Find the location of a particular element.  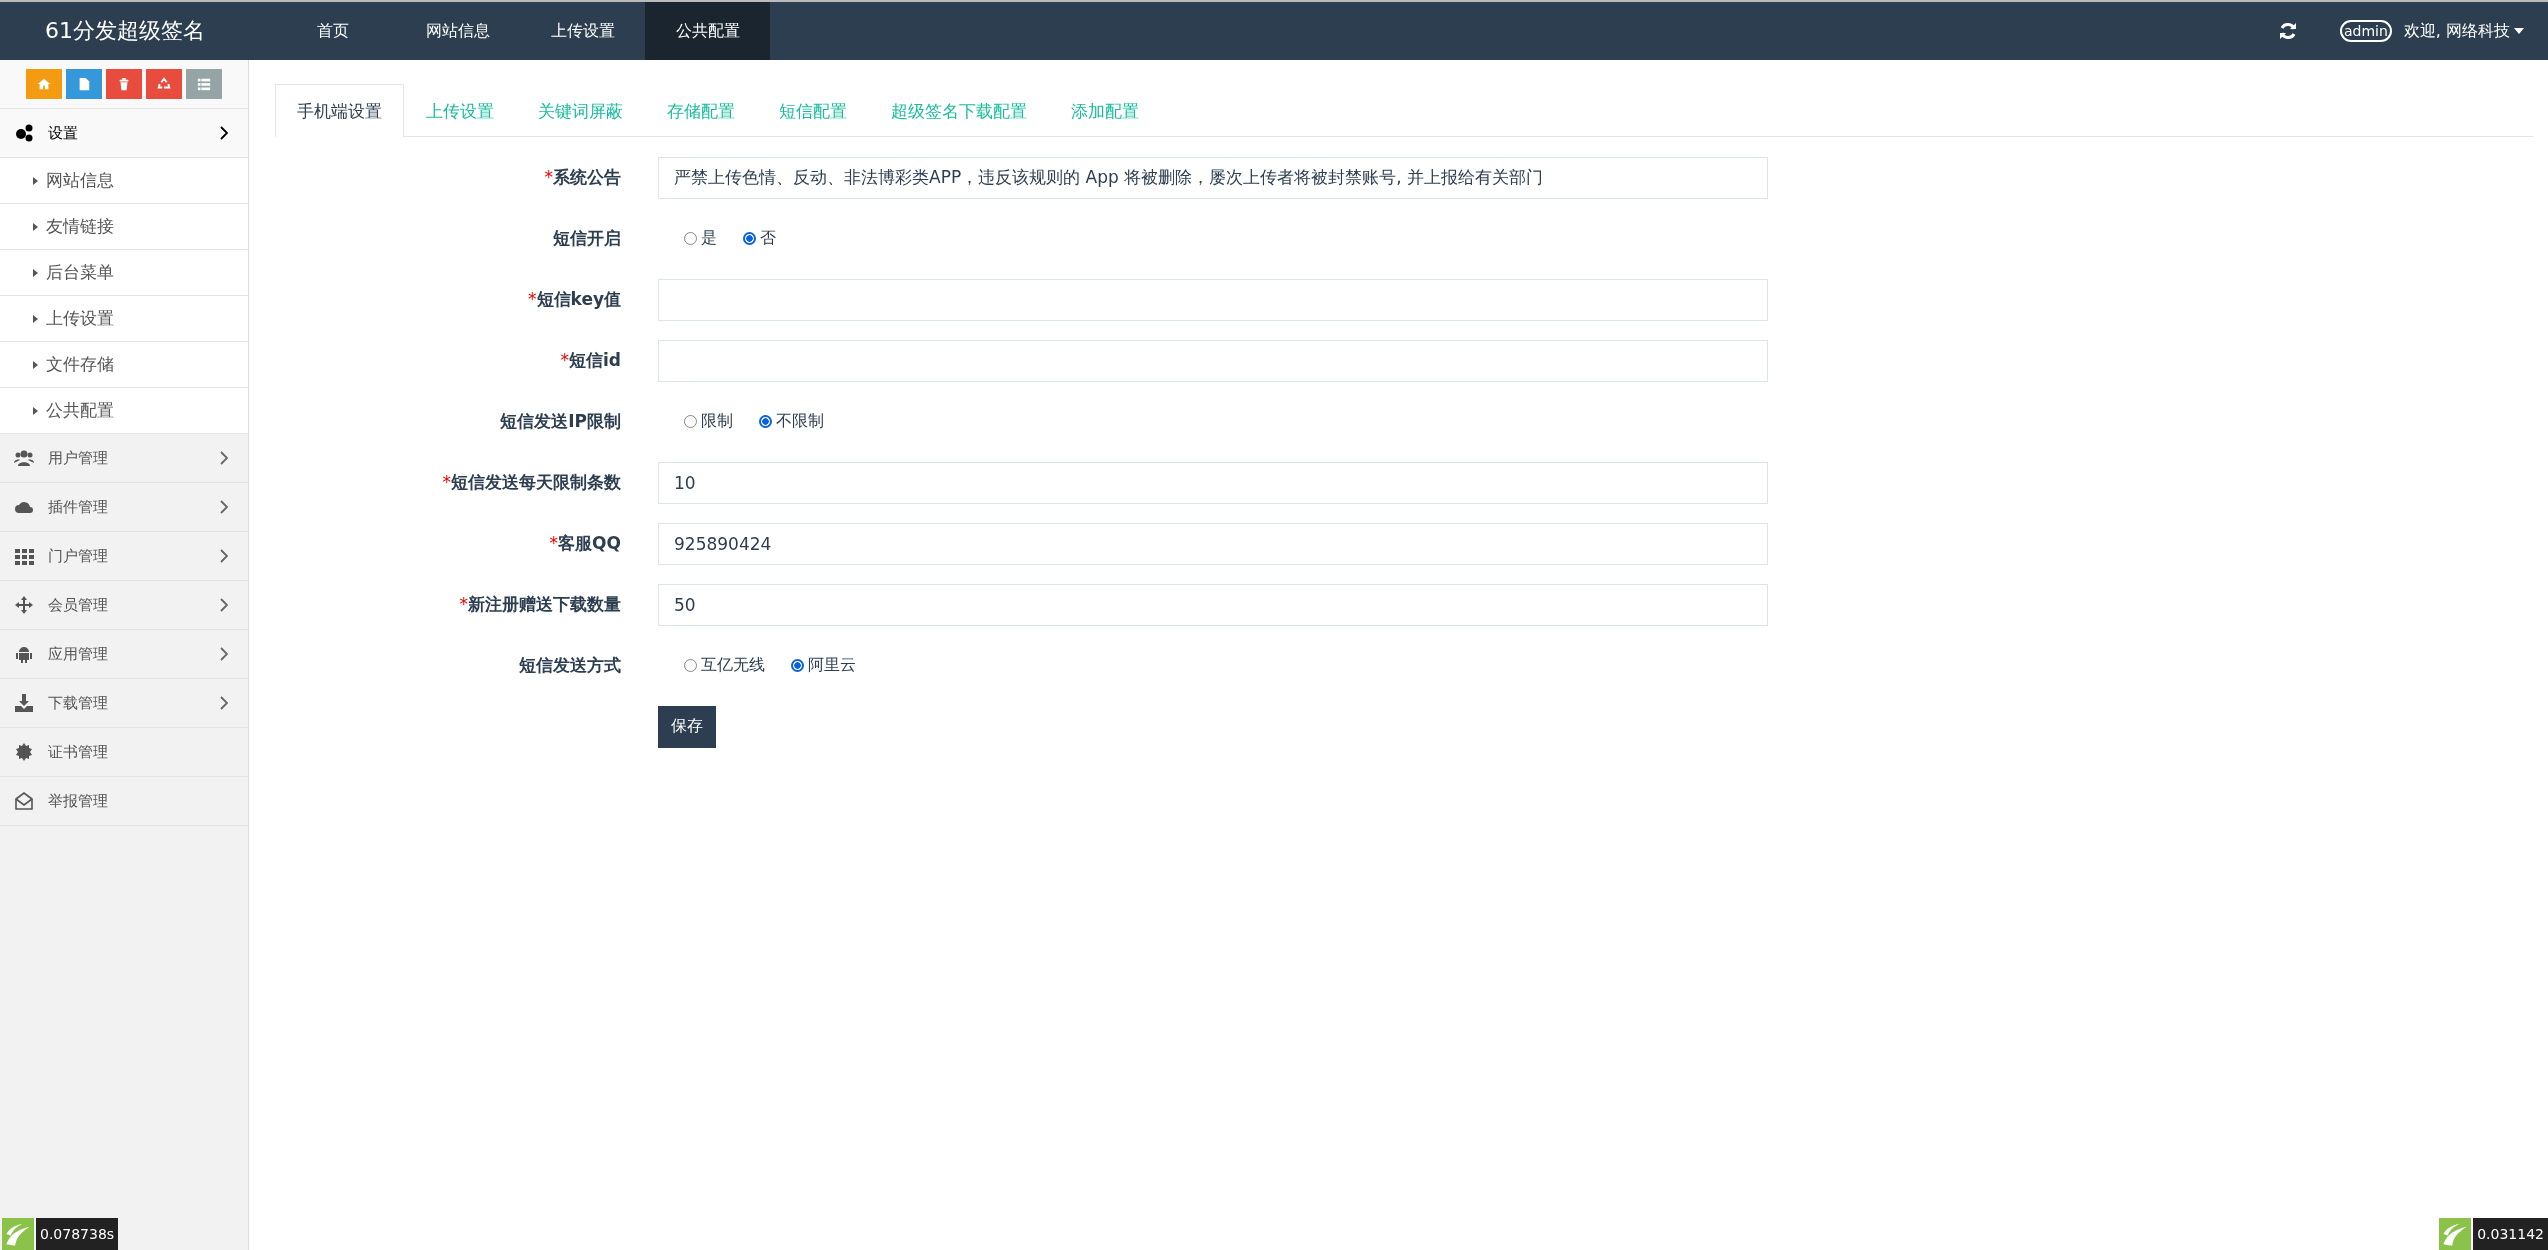

download-icon is located at coordinates (24, 703).